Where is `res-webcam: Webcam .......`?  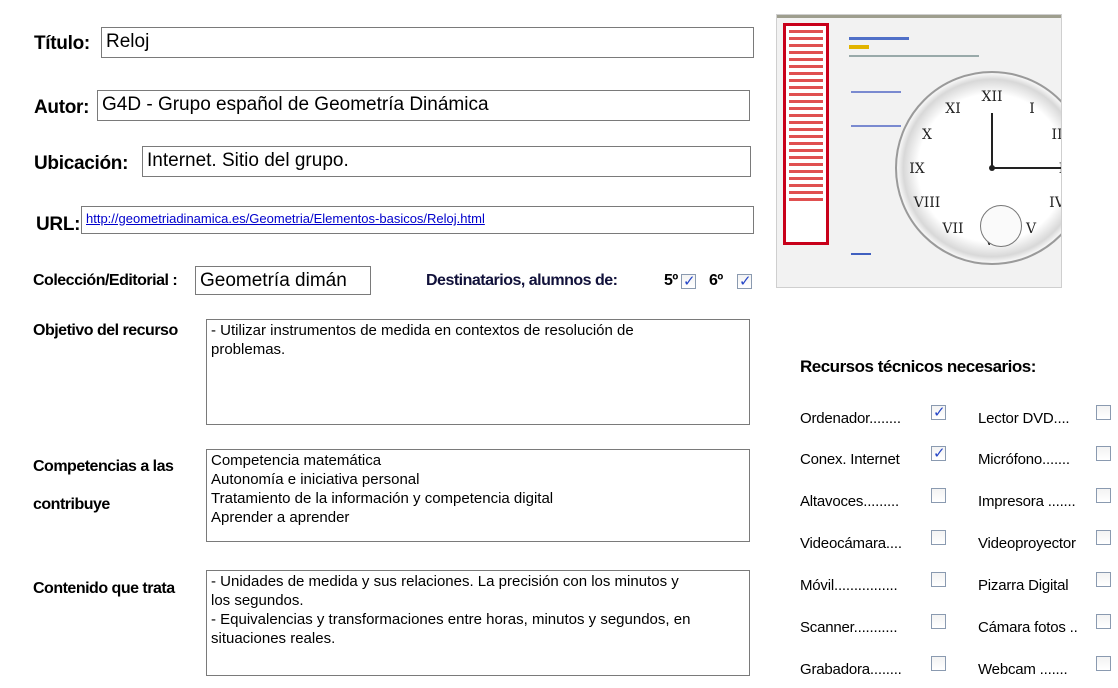
res-webcam: Webcam ....... is located at coordinates (1023, 669).